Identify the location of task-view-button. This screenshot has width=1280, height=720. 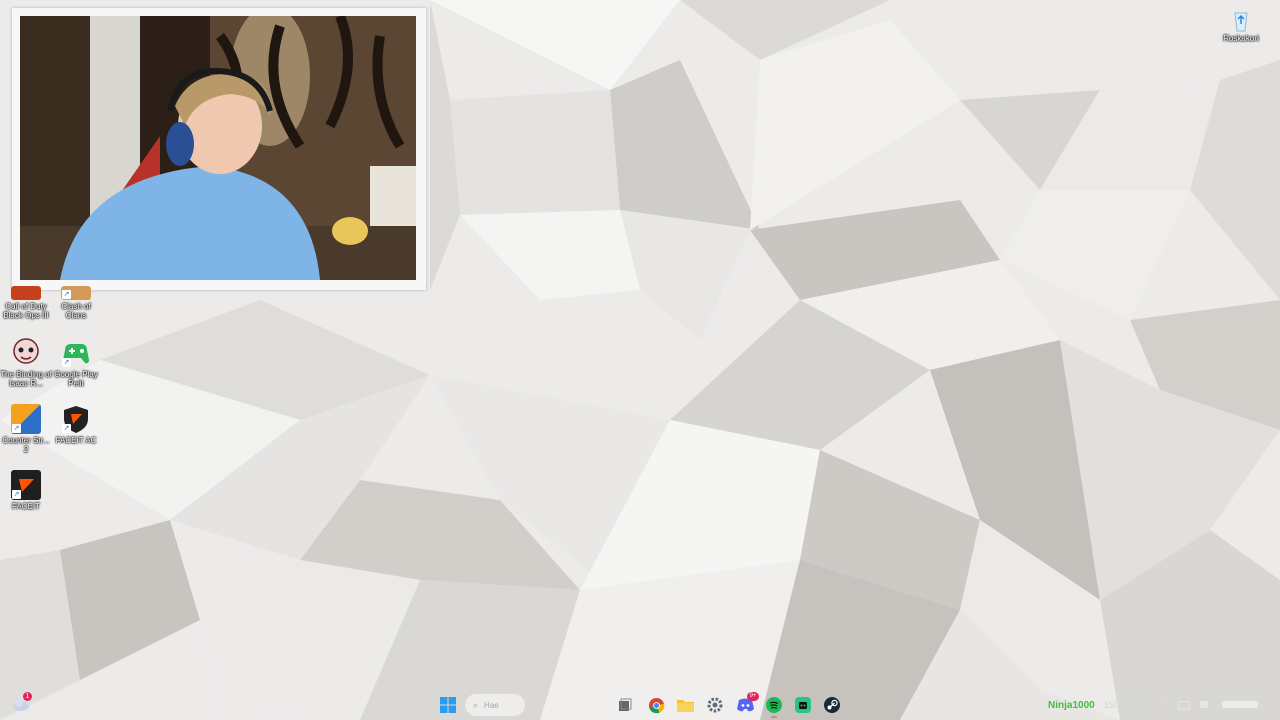
(625, 705).